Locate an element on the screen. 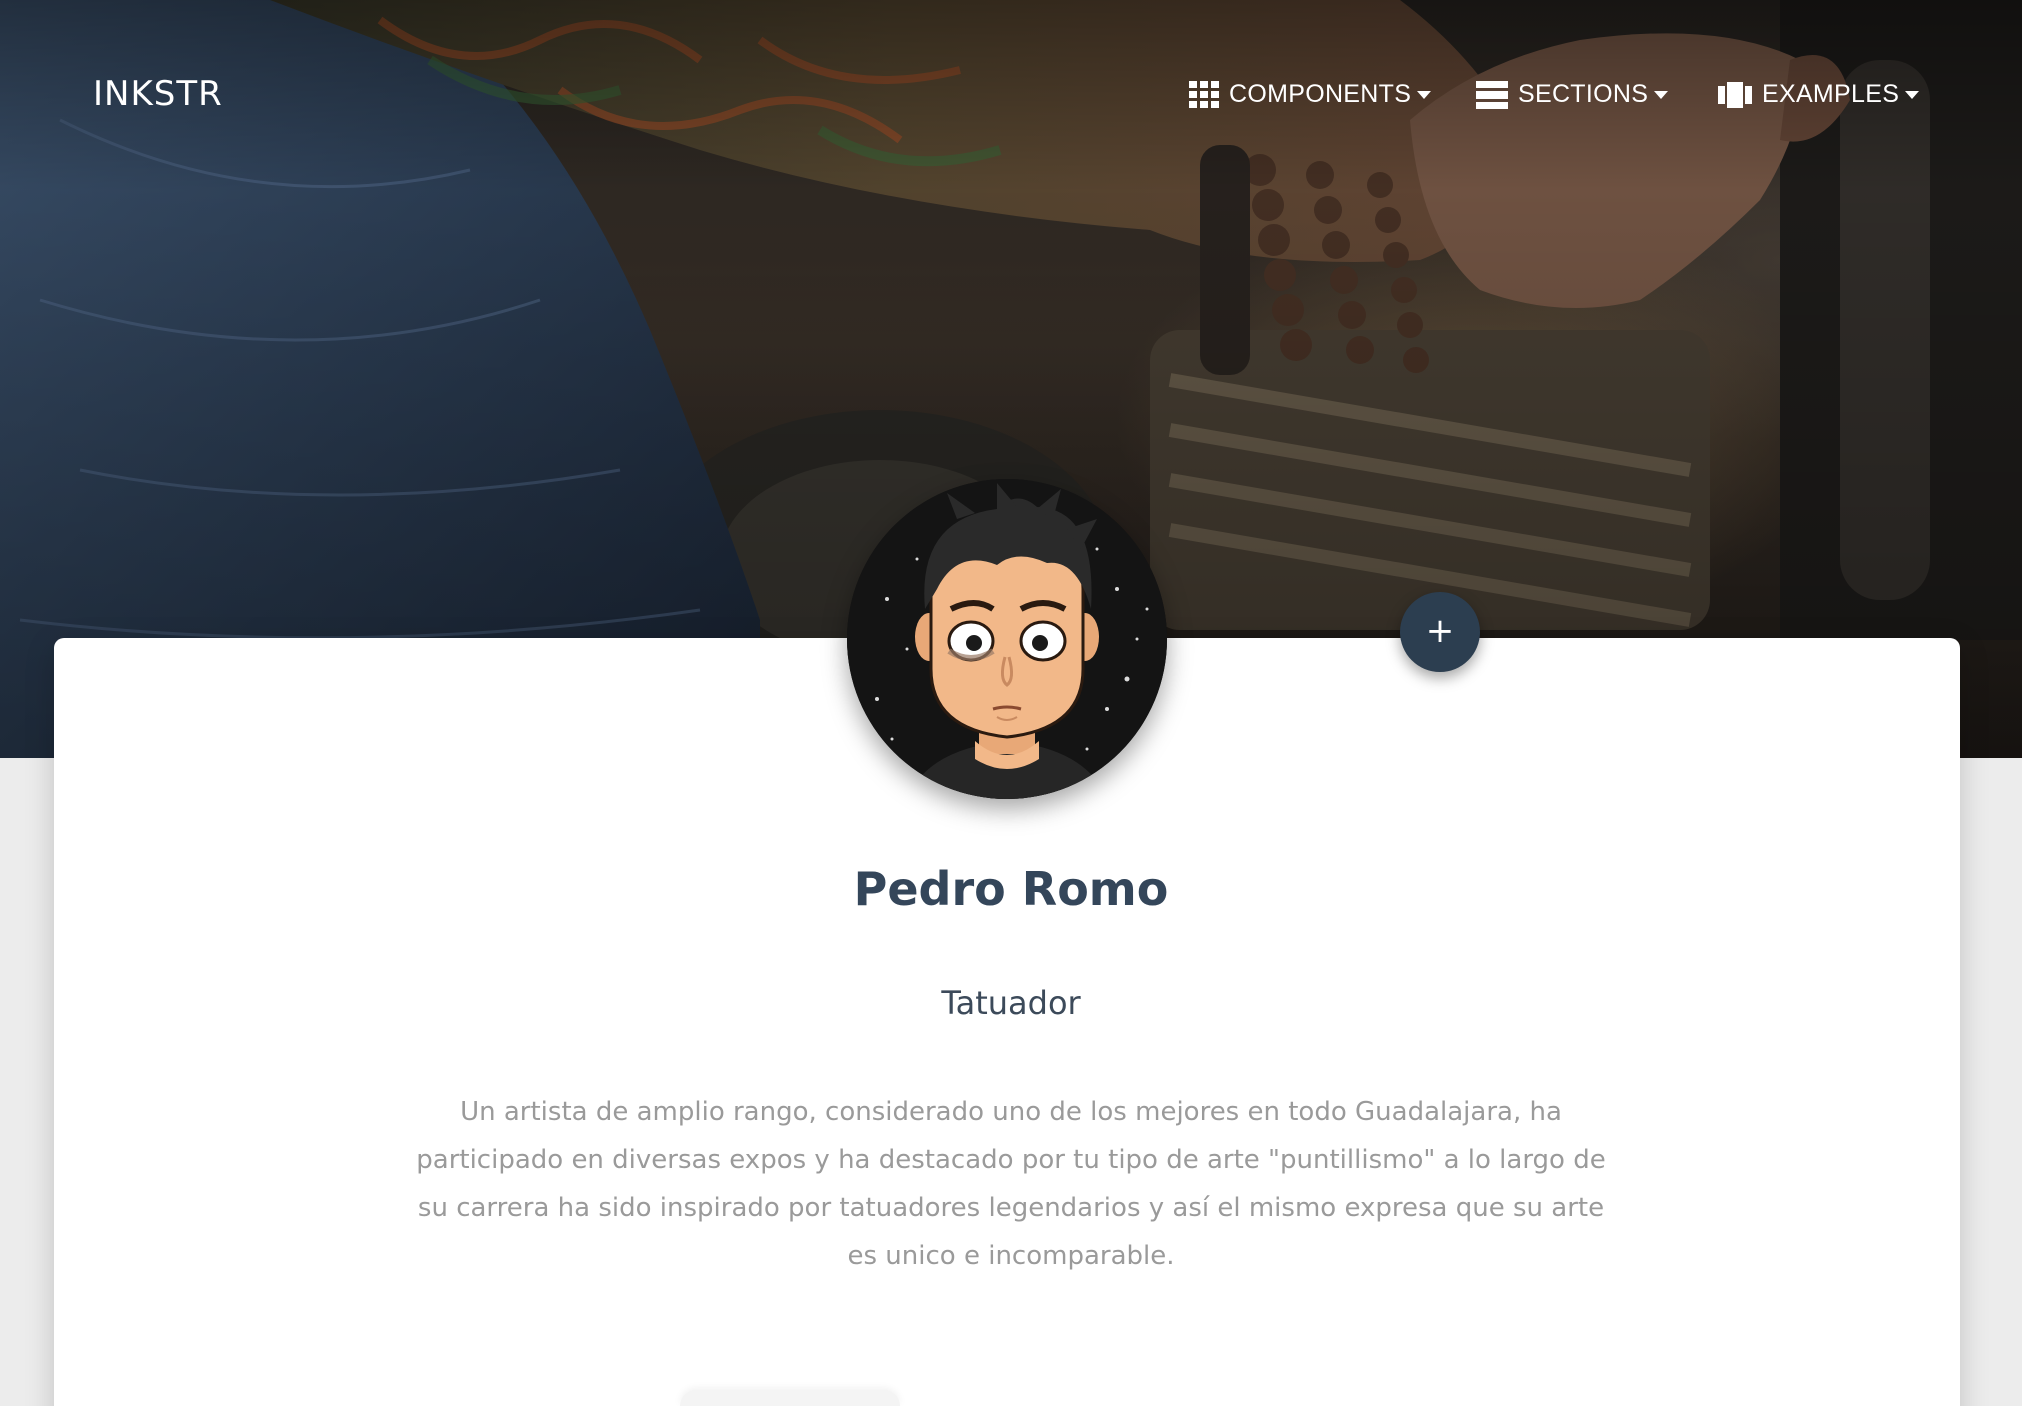 This screenshot has width=2022, height=1406. avatar is located at coordinates (1007, 639).